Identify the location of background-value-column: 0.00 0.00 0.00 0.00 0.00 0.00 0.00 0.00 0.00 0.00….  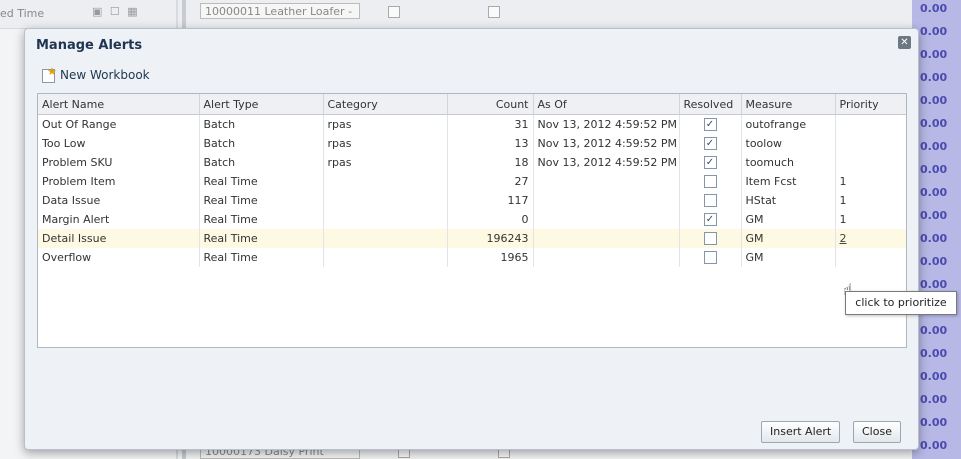
(936, 229).